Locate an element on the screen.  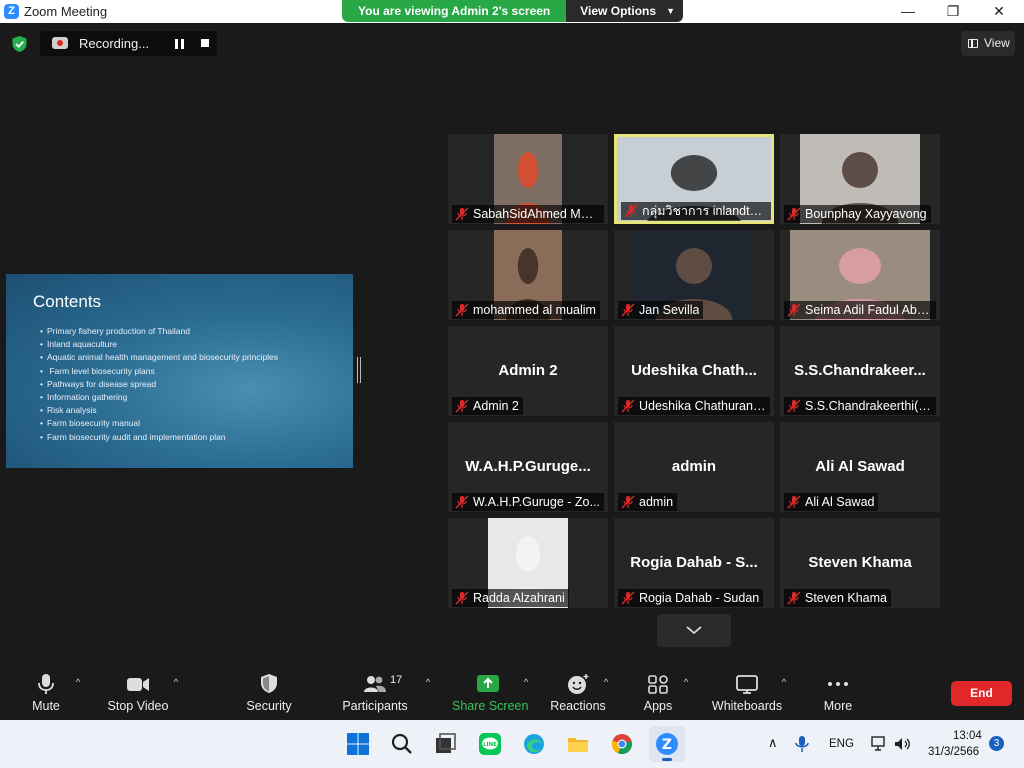
windows-taskbar: LINE Z ∧ ENG 13:04 31/3/2566 is located at coordinates (512, 744).